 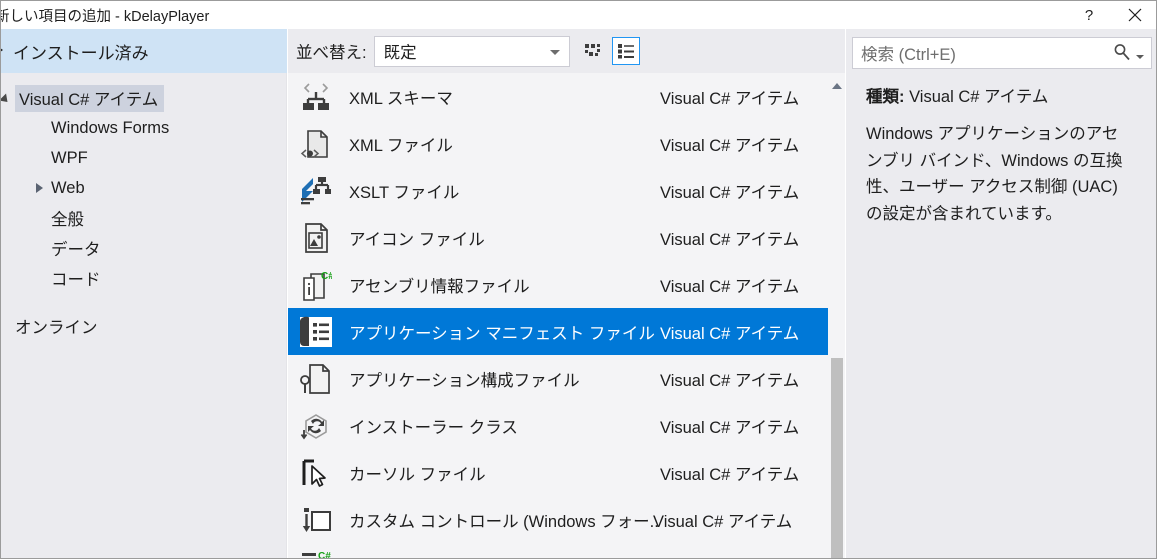 I want to click on list-item: XML スキーマ Visual C# アイテム, so click(x=558, y=96).